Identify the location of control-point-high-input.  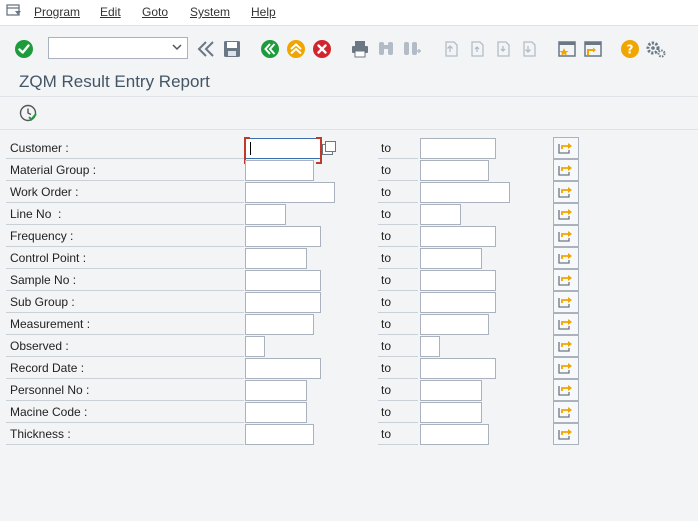
(451, 258).